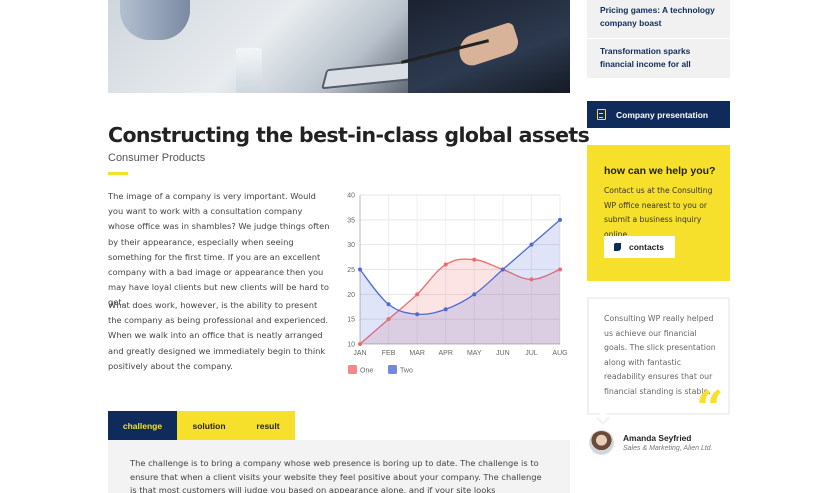 The image size is (832, 493). I want to click on x-tick-label: MAY, so click(474, 353).